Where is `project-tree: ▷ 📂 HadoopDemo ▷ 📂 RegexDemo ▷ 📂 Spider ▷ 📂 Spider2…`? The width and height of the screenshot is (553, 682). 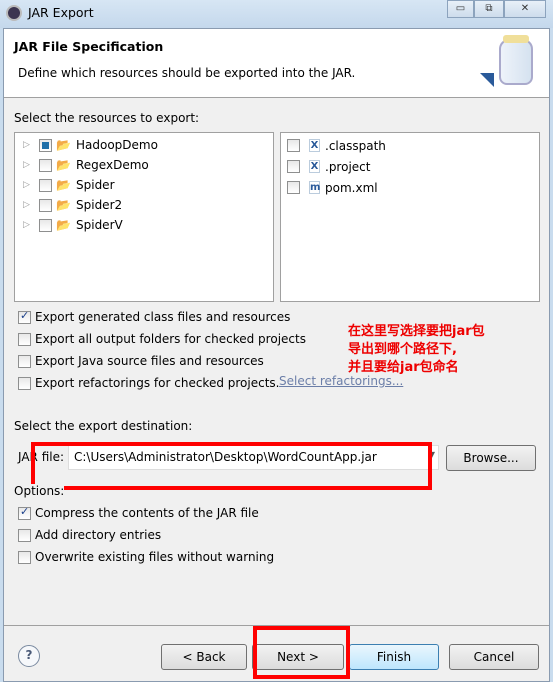
project-tree: ▷ 📂 HadoopDemo ▷ 📂 RegexDemo ▷ 📂 Spider ▷ 📂 Spider2… is located at coordinates (144, 217).